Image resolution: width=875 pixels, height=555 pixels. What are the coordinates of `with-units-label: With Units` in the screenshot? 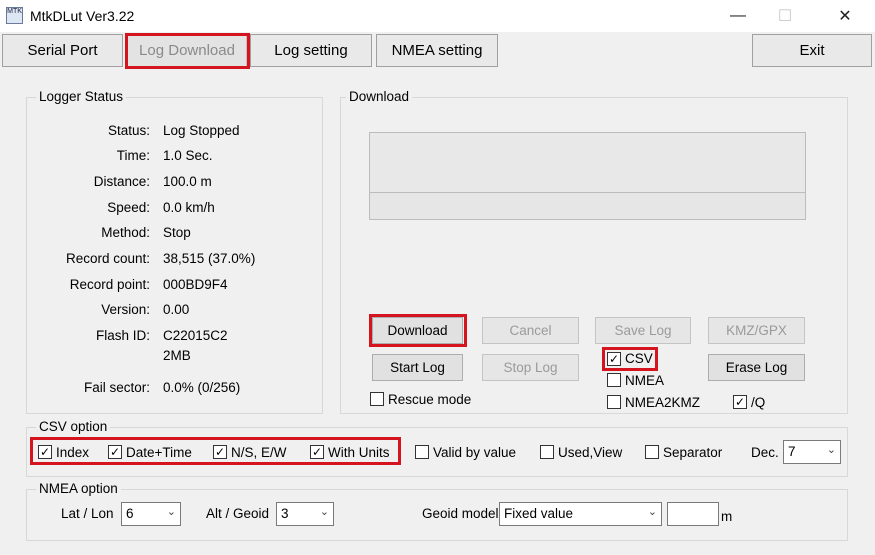 It's located at (359, 452).